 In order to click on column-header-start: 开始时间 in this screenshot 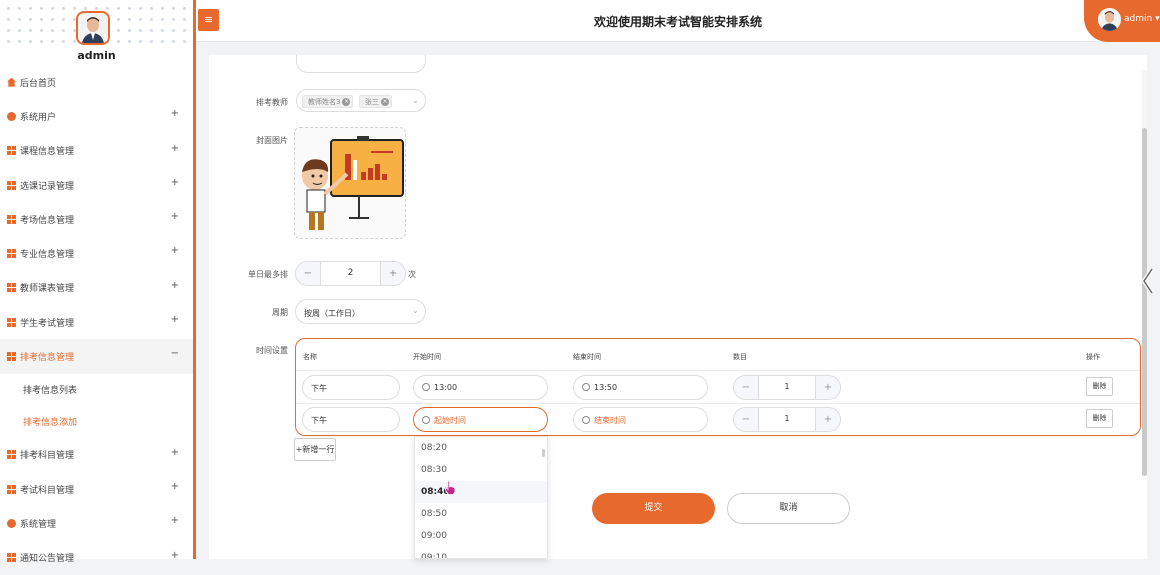, I will do `click(427, 357)`.